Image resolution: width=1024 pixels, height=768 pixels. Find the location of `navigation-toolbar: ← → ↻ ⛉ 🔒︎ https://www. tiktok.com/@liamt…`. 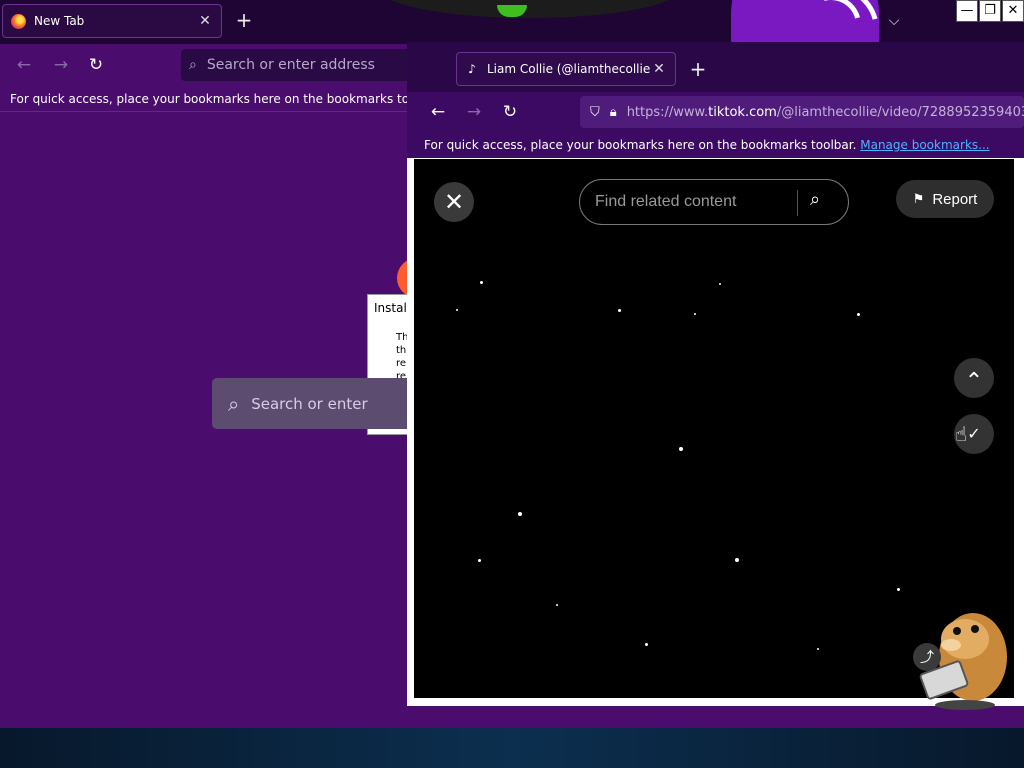

navigation-toolbar: ← → ↻ ⛉ 🔒︎ https://www. tiktok.com/@liamt… is located at coordinates (715, 112).